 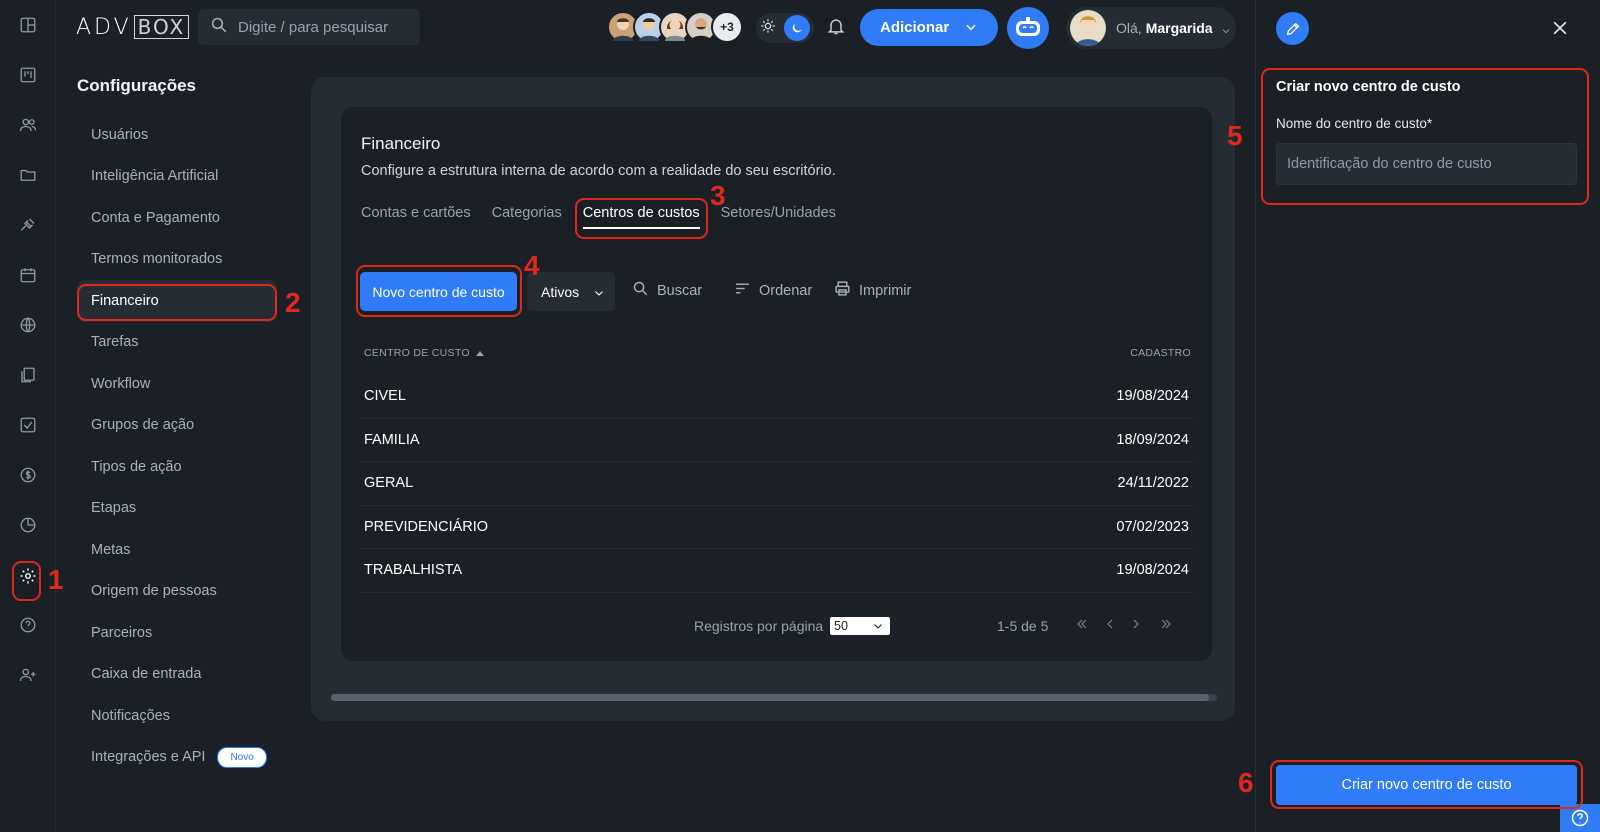 I want to click on tab-centros-de-custos: Centros de custos, so click(x=641, y=217).